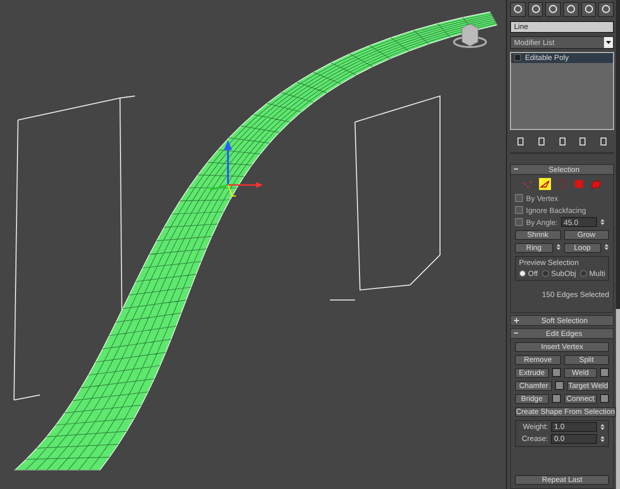 This screenshot has height=489, width=620. I want to click on ring-icon, so click(562, 184).